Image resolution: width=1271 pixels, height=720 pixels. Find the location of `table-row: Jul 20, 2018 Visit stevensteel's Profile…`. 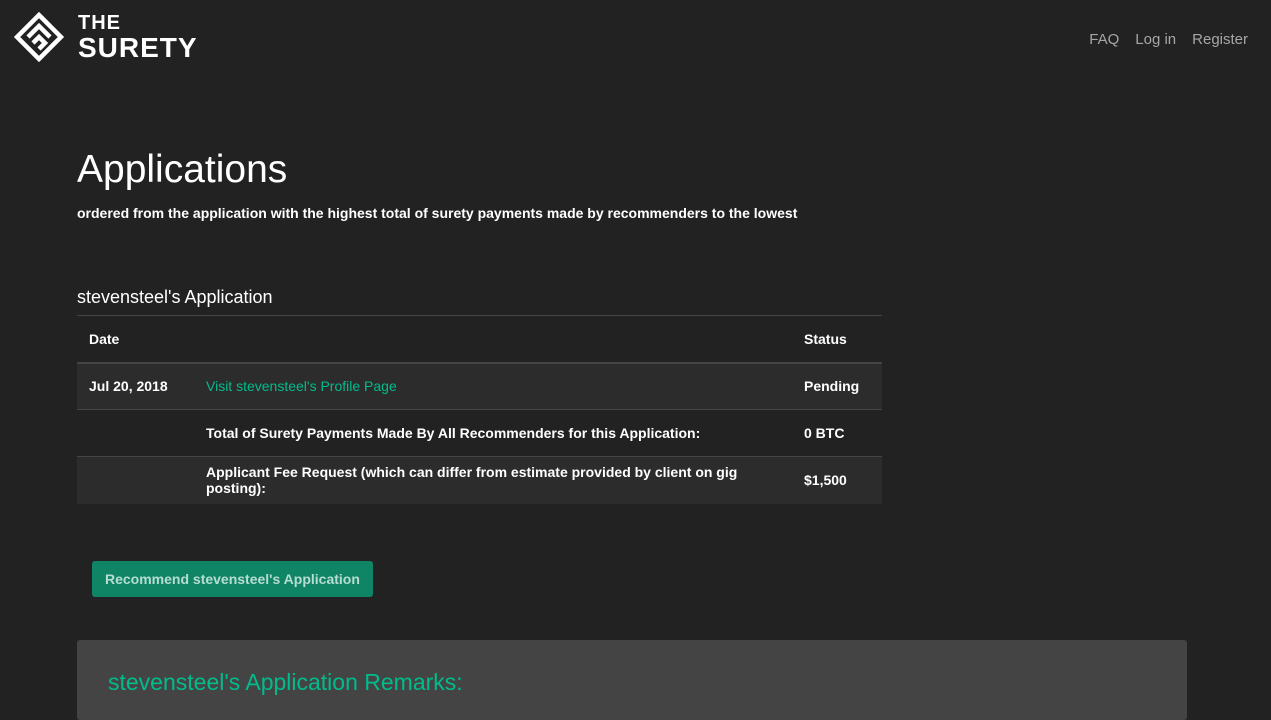

table-row: Jul 20, 2018 Visit stevensteel's Profile… is located at coordinates (479, 386).